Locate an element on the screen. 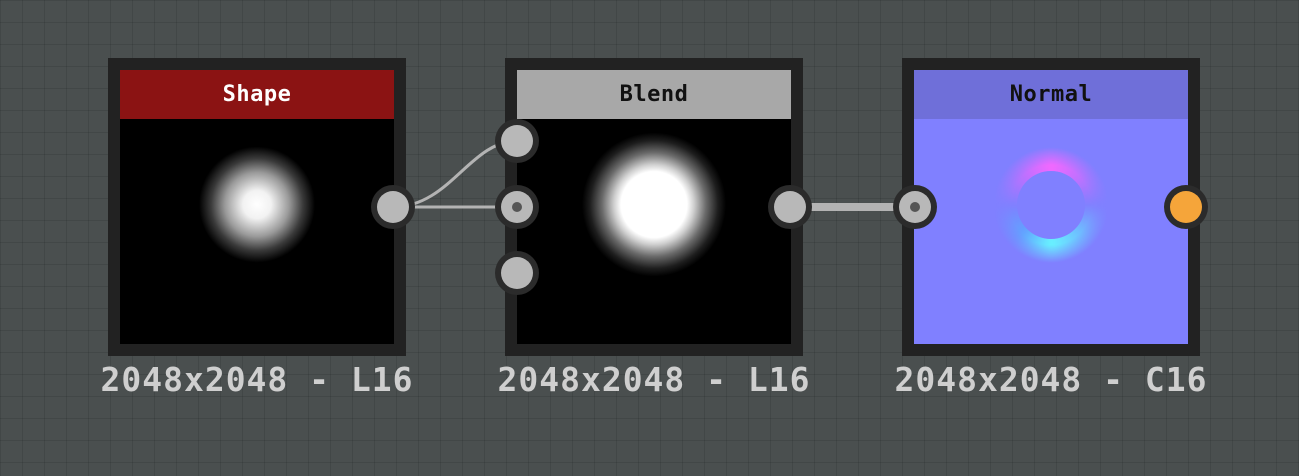 Image resolution: width=1299 pixels, height=476 pixels. output-port-normal is located at coordinates (1186, 207).